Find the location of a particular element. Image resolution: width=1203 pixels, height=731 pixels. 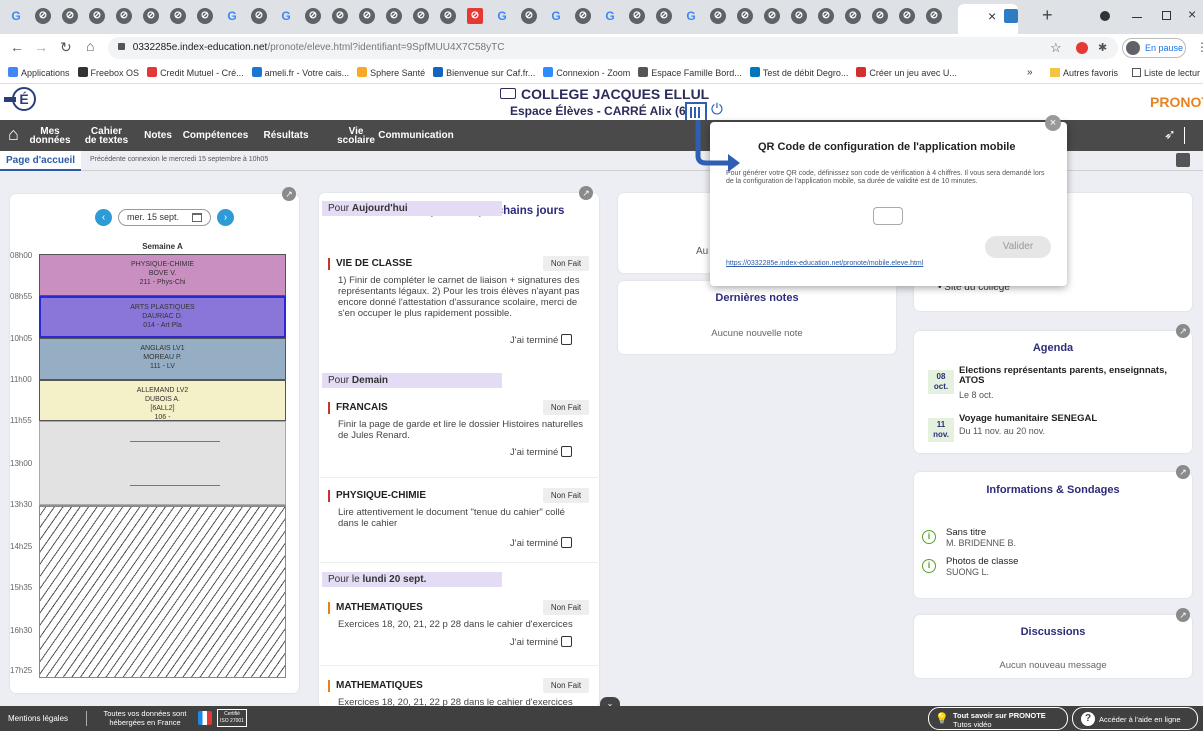

reload-icon: ↻ is located at coordinates (66, 47).